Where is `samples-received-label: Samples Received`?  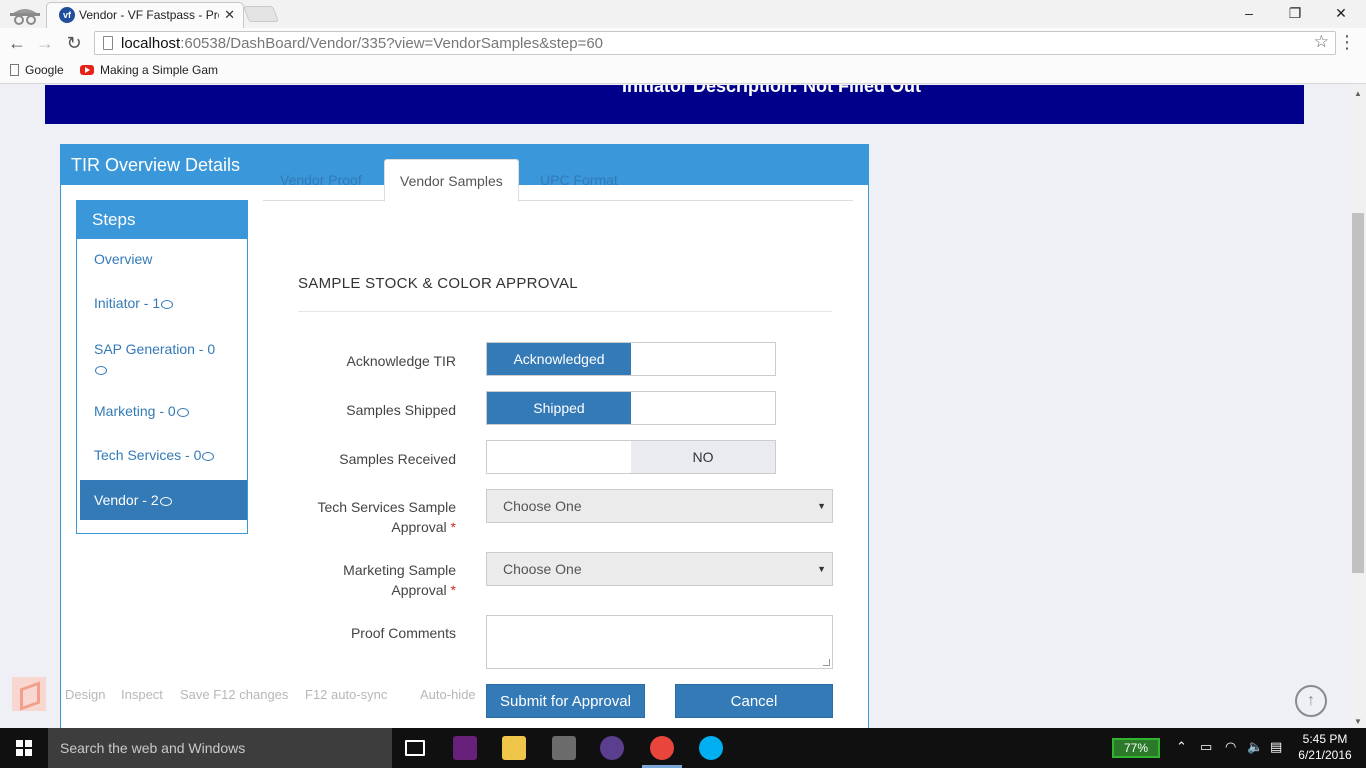 samples-received-label: Samples Received is located at coordinates (397, 459).